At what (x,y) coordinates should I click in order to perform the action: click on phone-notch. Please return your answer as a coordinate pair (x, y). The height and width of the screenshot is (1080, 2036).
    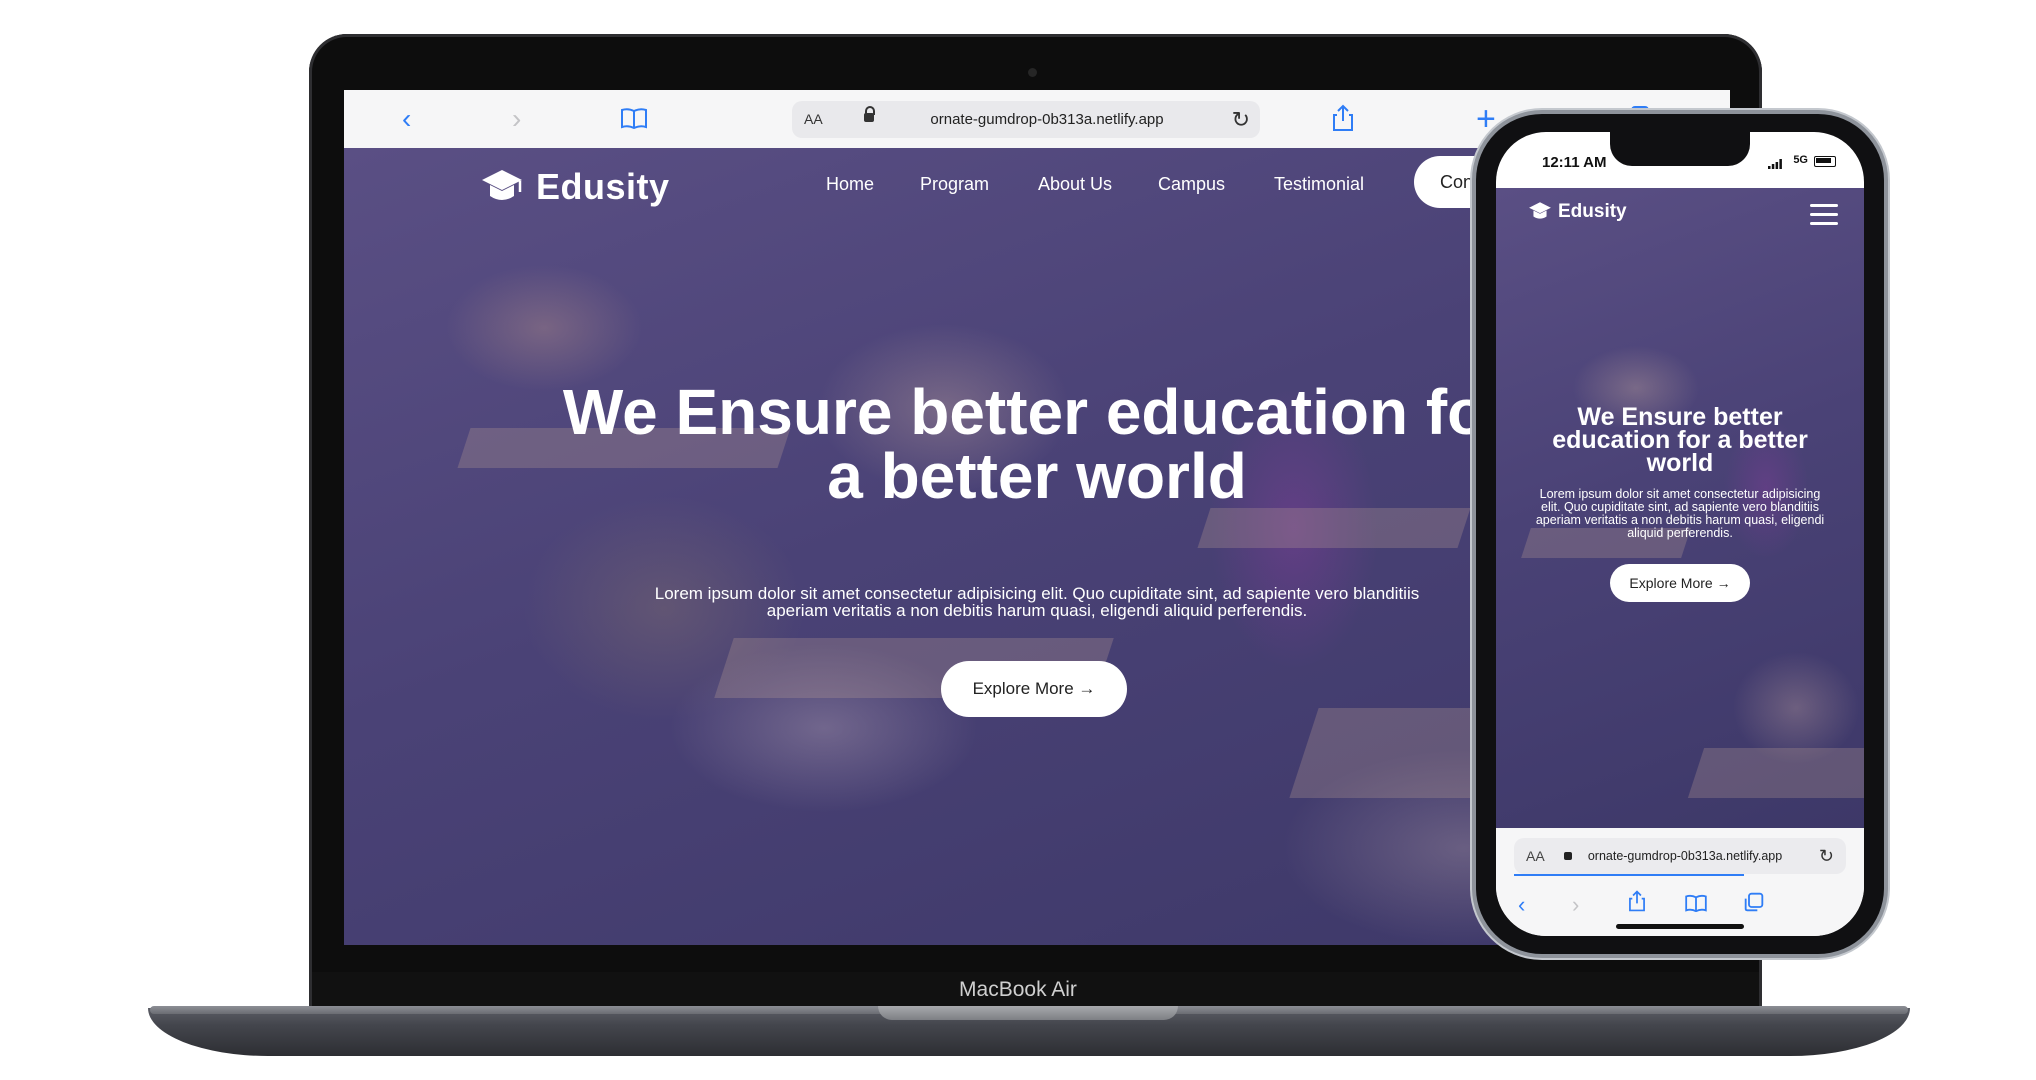
    Looking at the image, I should click on (1680, 149).